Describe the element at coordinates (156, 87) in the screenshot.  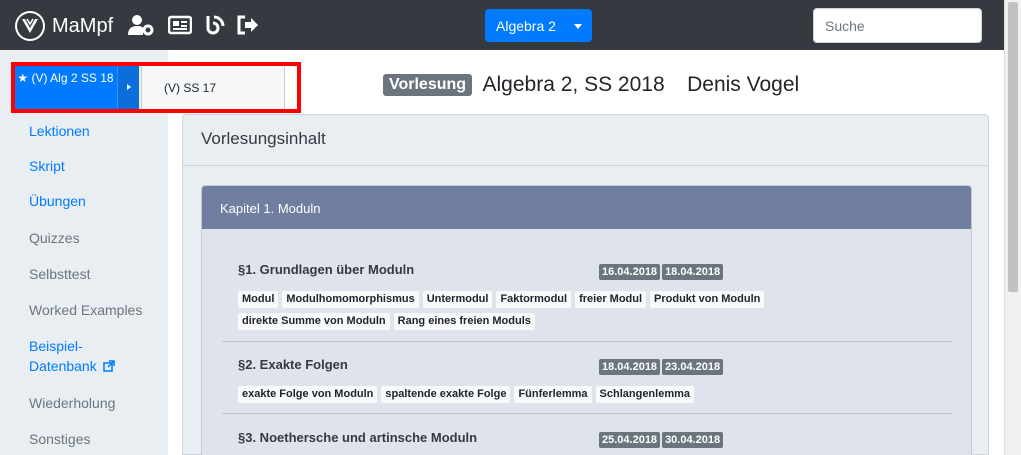
I see `highlight-annotation-box` at that location.